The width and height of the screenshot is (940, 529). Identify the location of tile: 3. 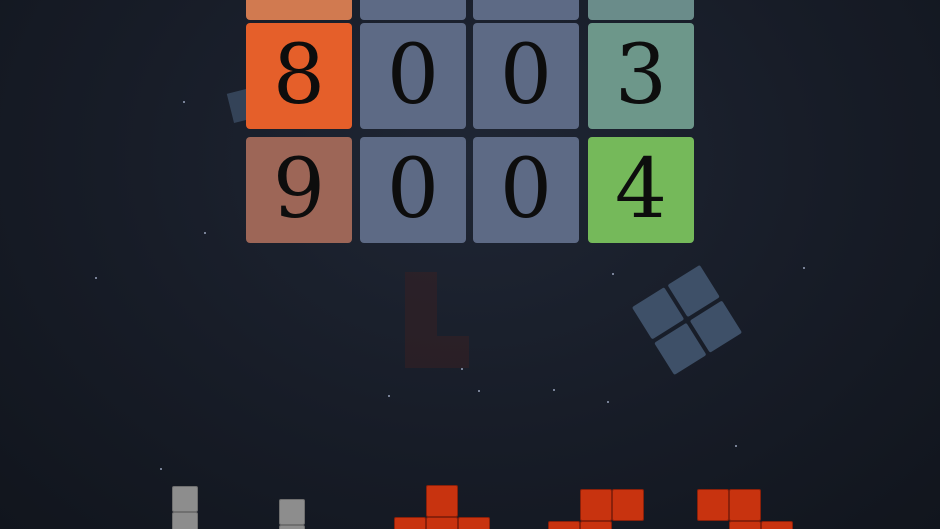
(641, 76).